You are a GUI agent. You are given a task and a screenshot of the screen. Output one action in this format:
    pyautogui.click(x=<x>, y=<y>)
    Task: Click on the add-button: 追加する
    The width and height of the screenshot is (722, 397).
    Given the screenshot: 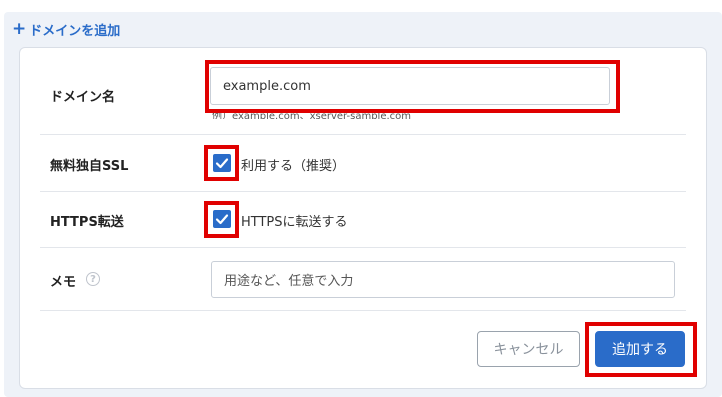 What is the action you would take?
    pyautogui.click(x=640, y=349)
    